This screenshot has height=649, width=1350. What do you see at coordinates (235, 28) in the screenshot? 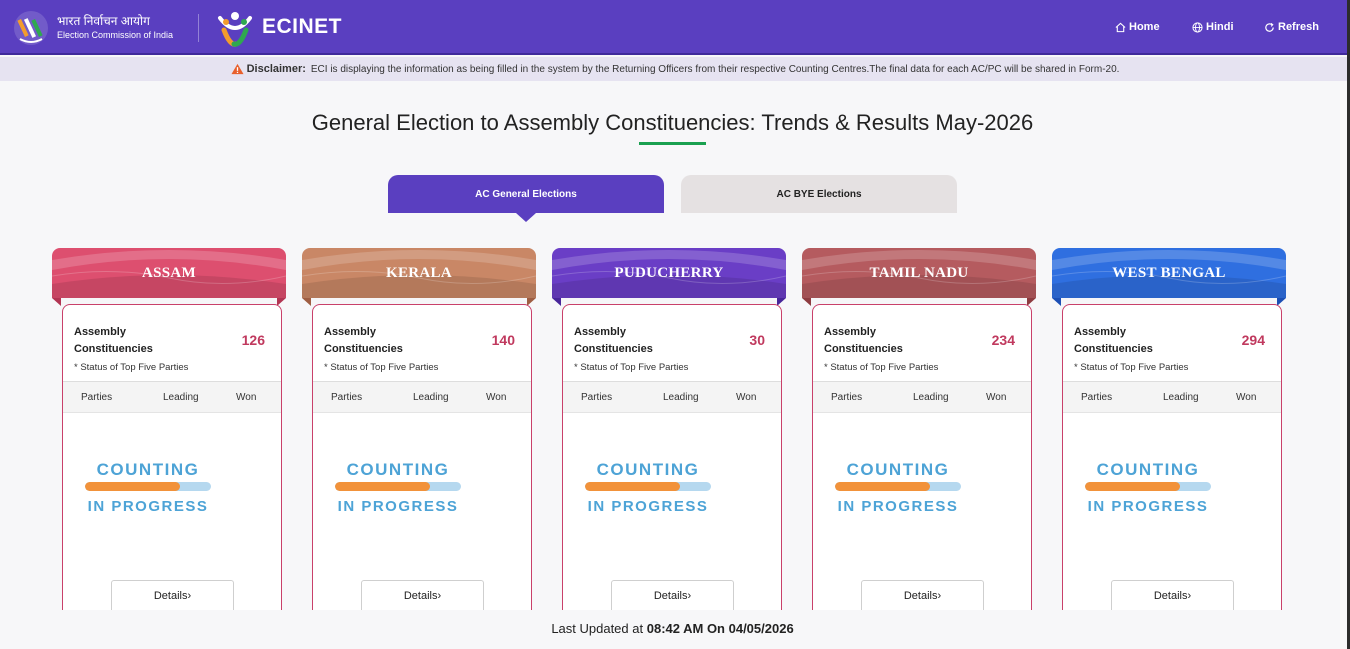
I see `ecinet-logo-icon` at bounding box center [235, 28].